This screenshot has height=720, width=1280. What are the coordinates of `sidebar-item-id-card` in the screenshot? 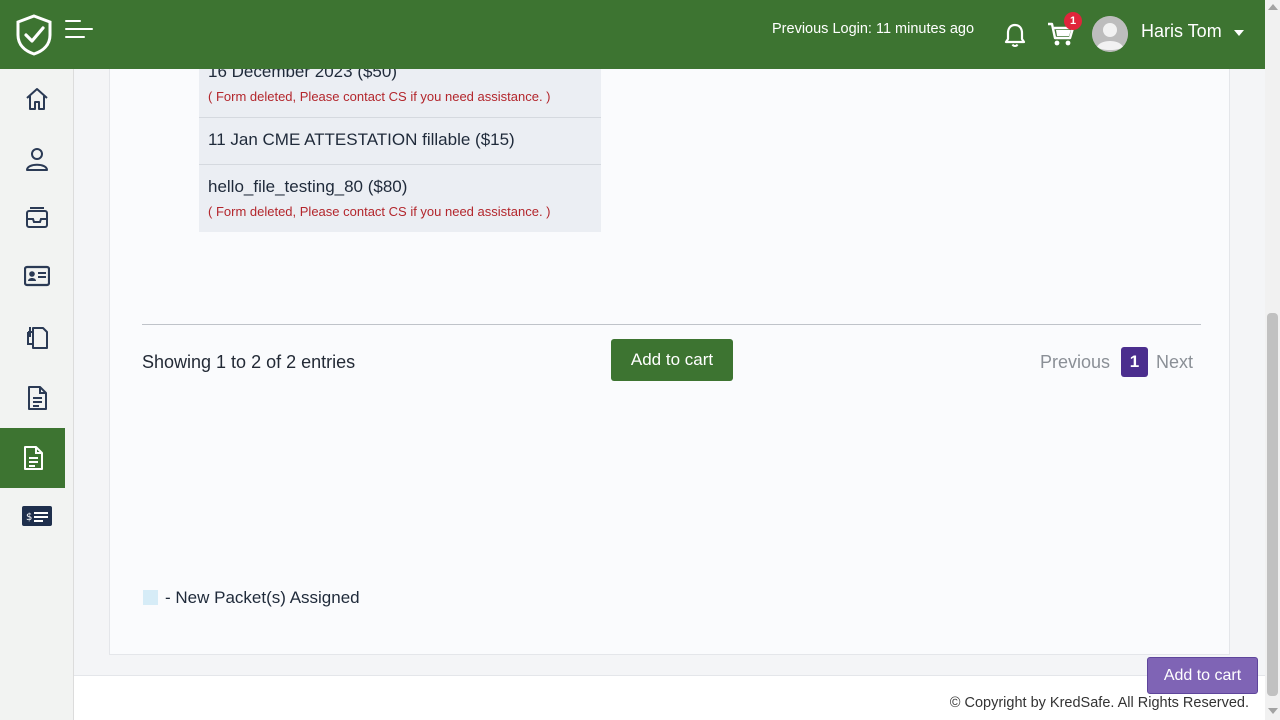 It's located at (37, 276).